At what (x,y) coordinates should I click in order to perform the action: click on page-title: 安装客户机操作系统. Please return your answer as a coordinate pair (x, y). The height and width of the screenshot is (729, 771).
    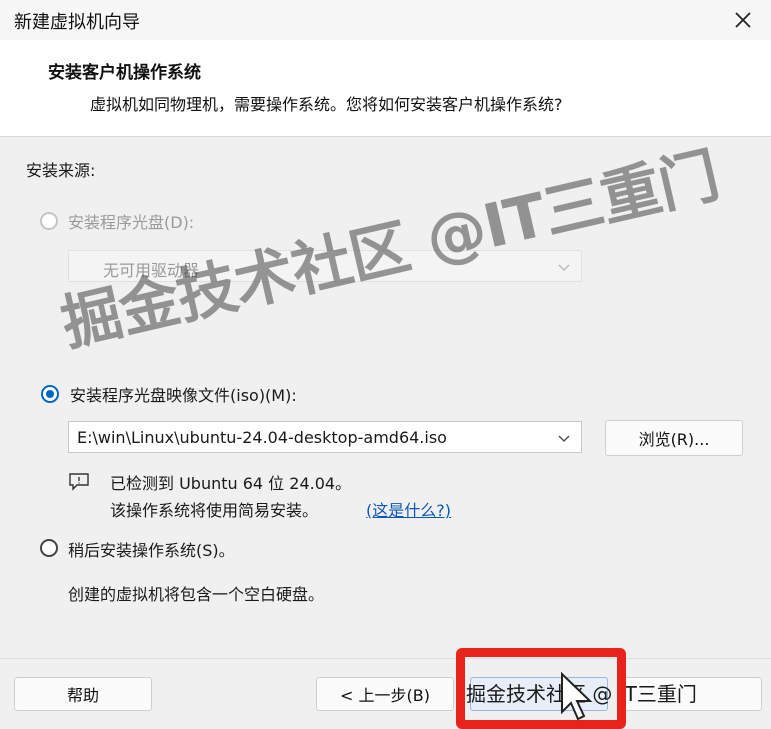
    Looking at the image, I should click on (124, 73).